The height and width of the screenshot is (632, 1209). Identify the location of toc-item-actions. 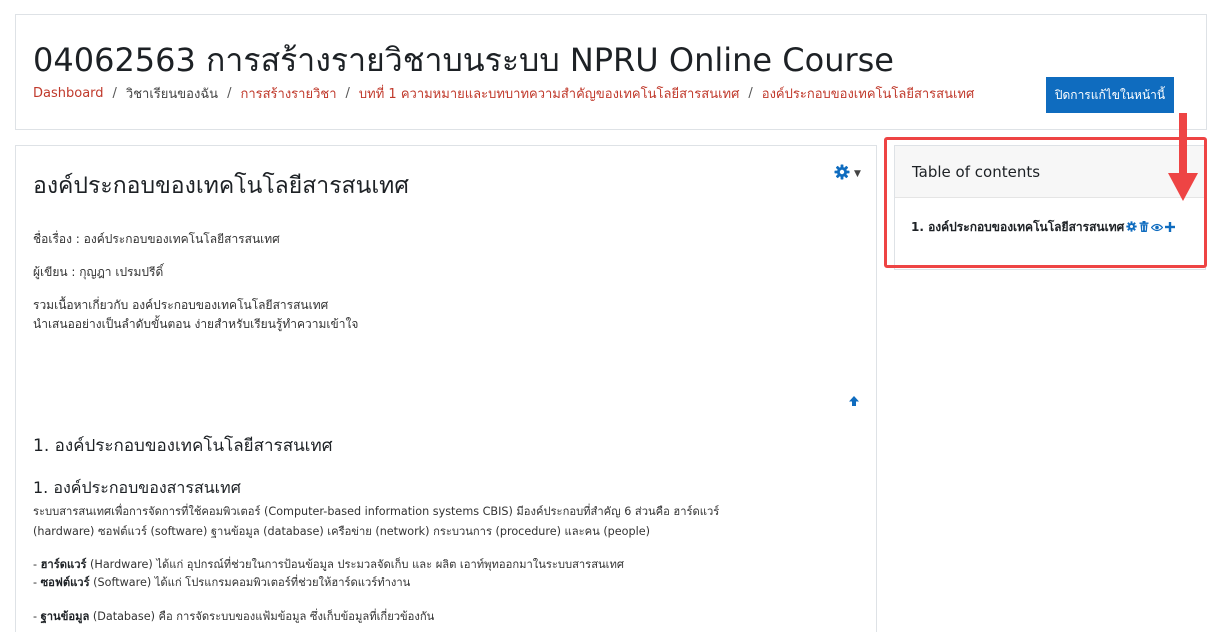
(1151, 227).